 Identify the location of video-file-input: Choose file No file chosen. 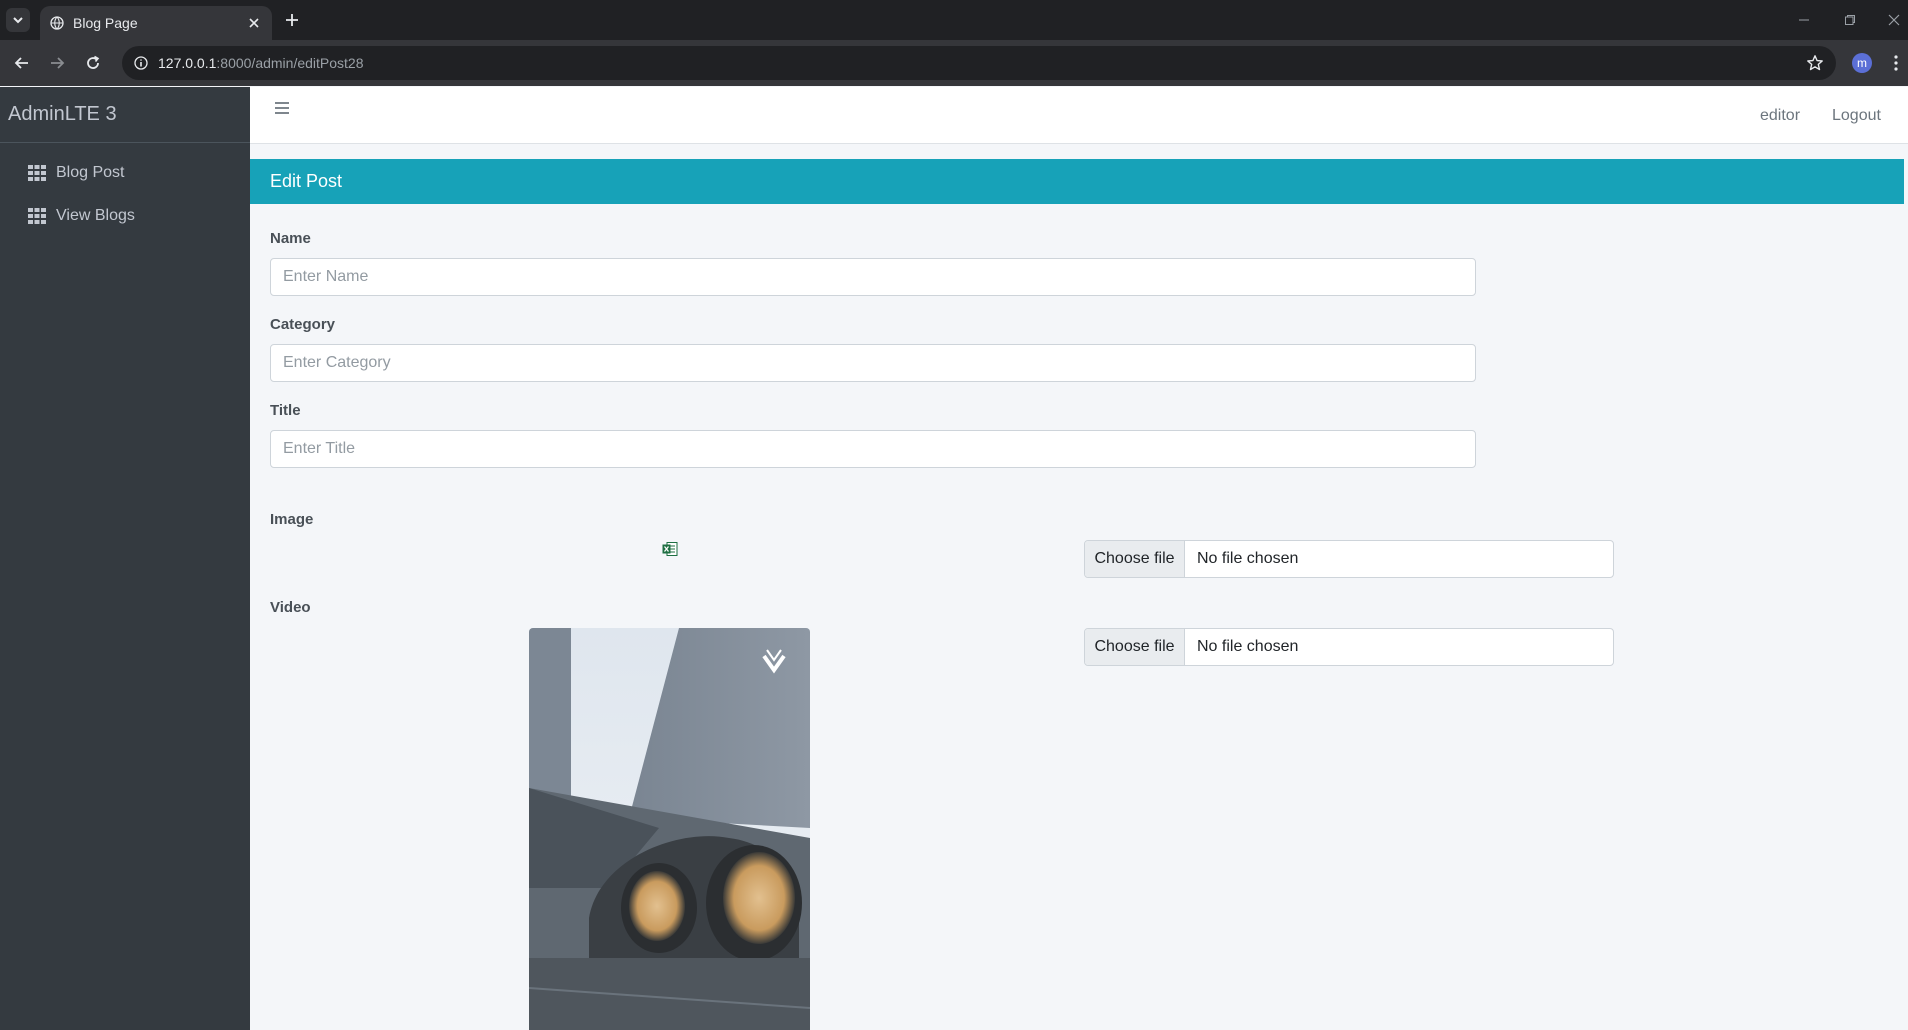
(1349, 647).